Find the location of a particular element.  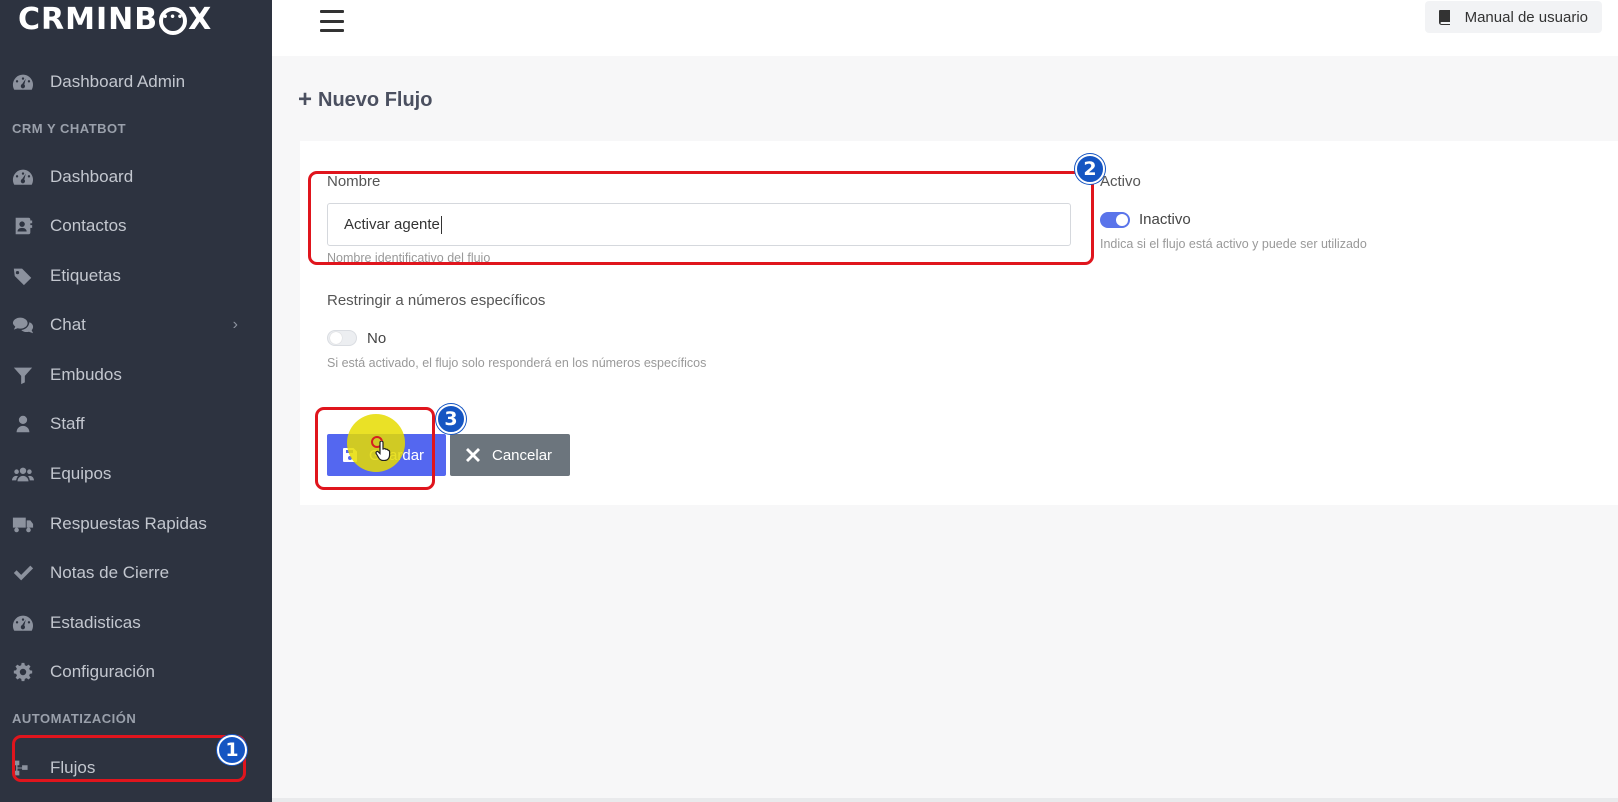

sidebar-item-configuracion: Configuración is located at coordinates (136, 672).